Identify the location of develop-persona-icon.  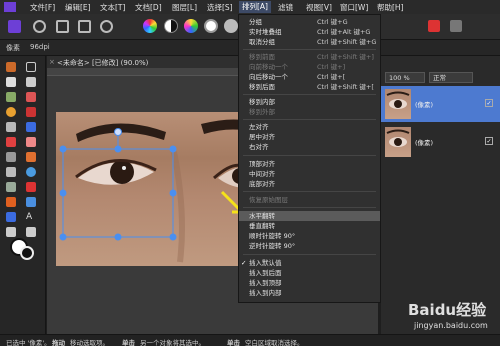
(62, 26).